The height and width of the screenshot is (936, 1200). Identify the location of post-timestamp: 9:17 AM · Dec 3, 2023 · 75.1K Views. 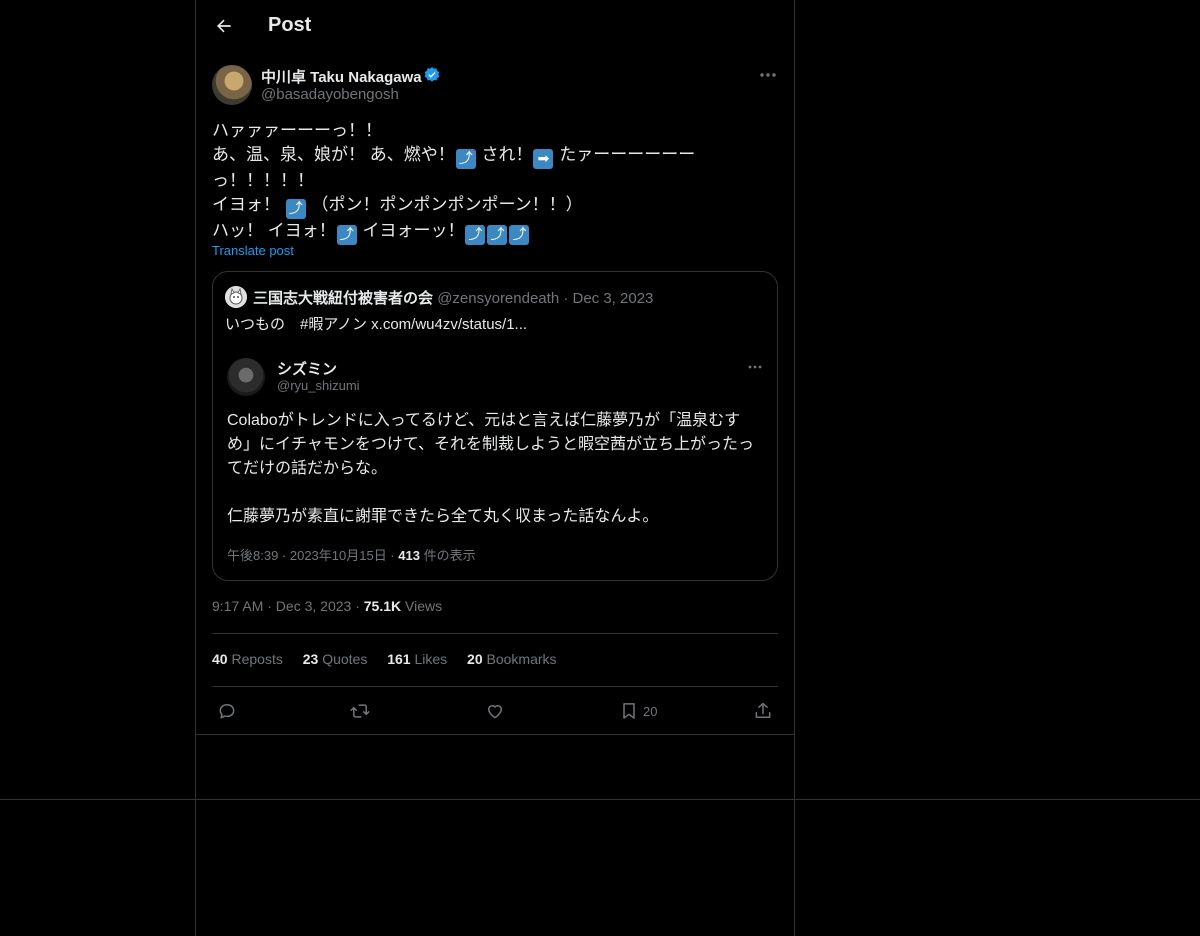
(327, 606).